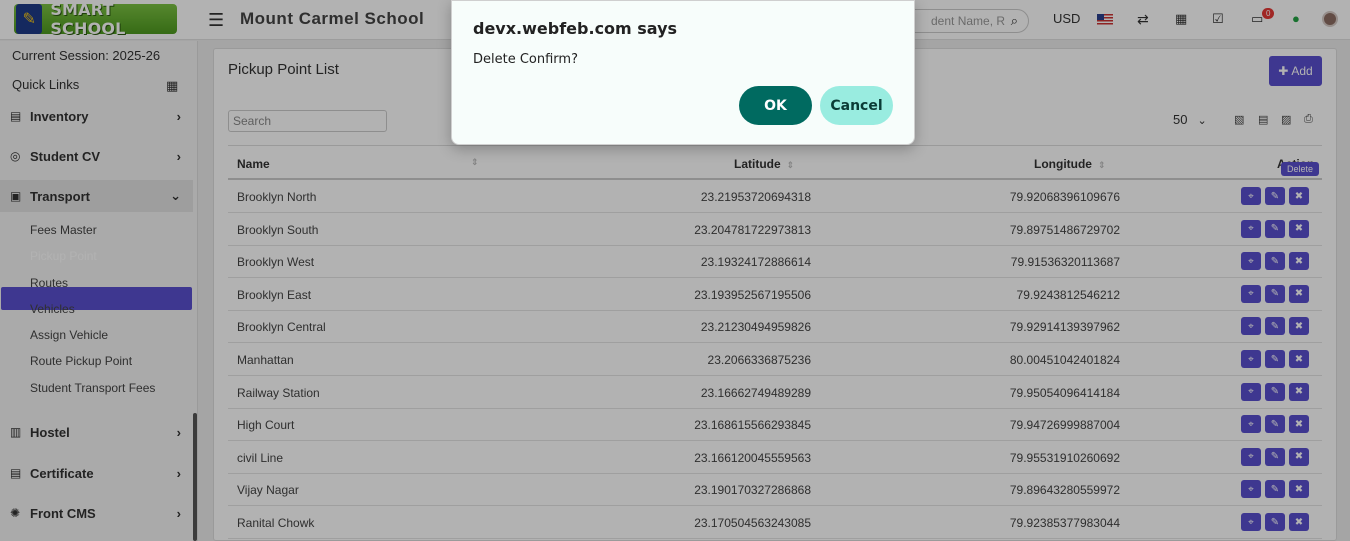  What do you see at coordinates (525, 59) in the screenshot?
I see `dialog-message: Delete Confirm?` at bounding box center [525, 59].